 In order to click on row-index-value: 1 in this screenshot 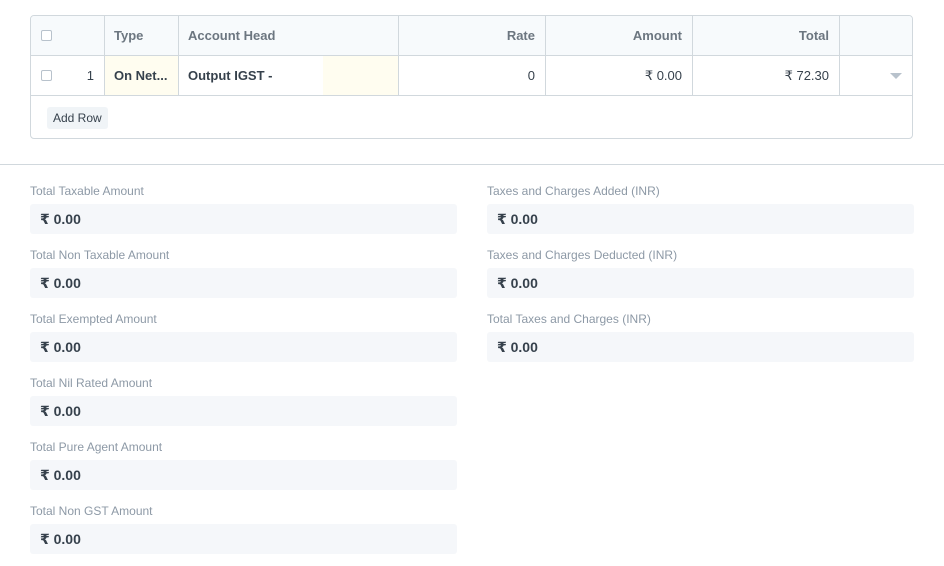, I will do `click(90, 75)`.